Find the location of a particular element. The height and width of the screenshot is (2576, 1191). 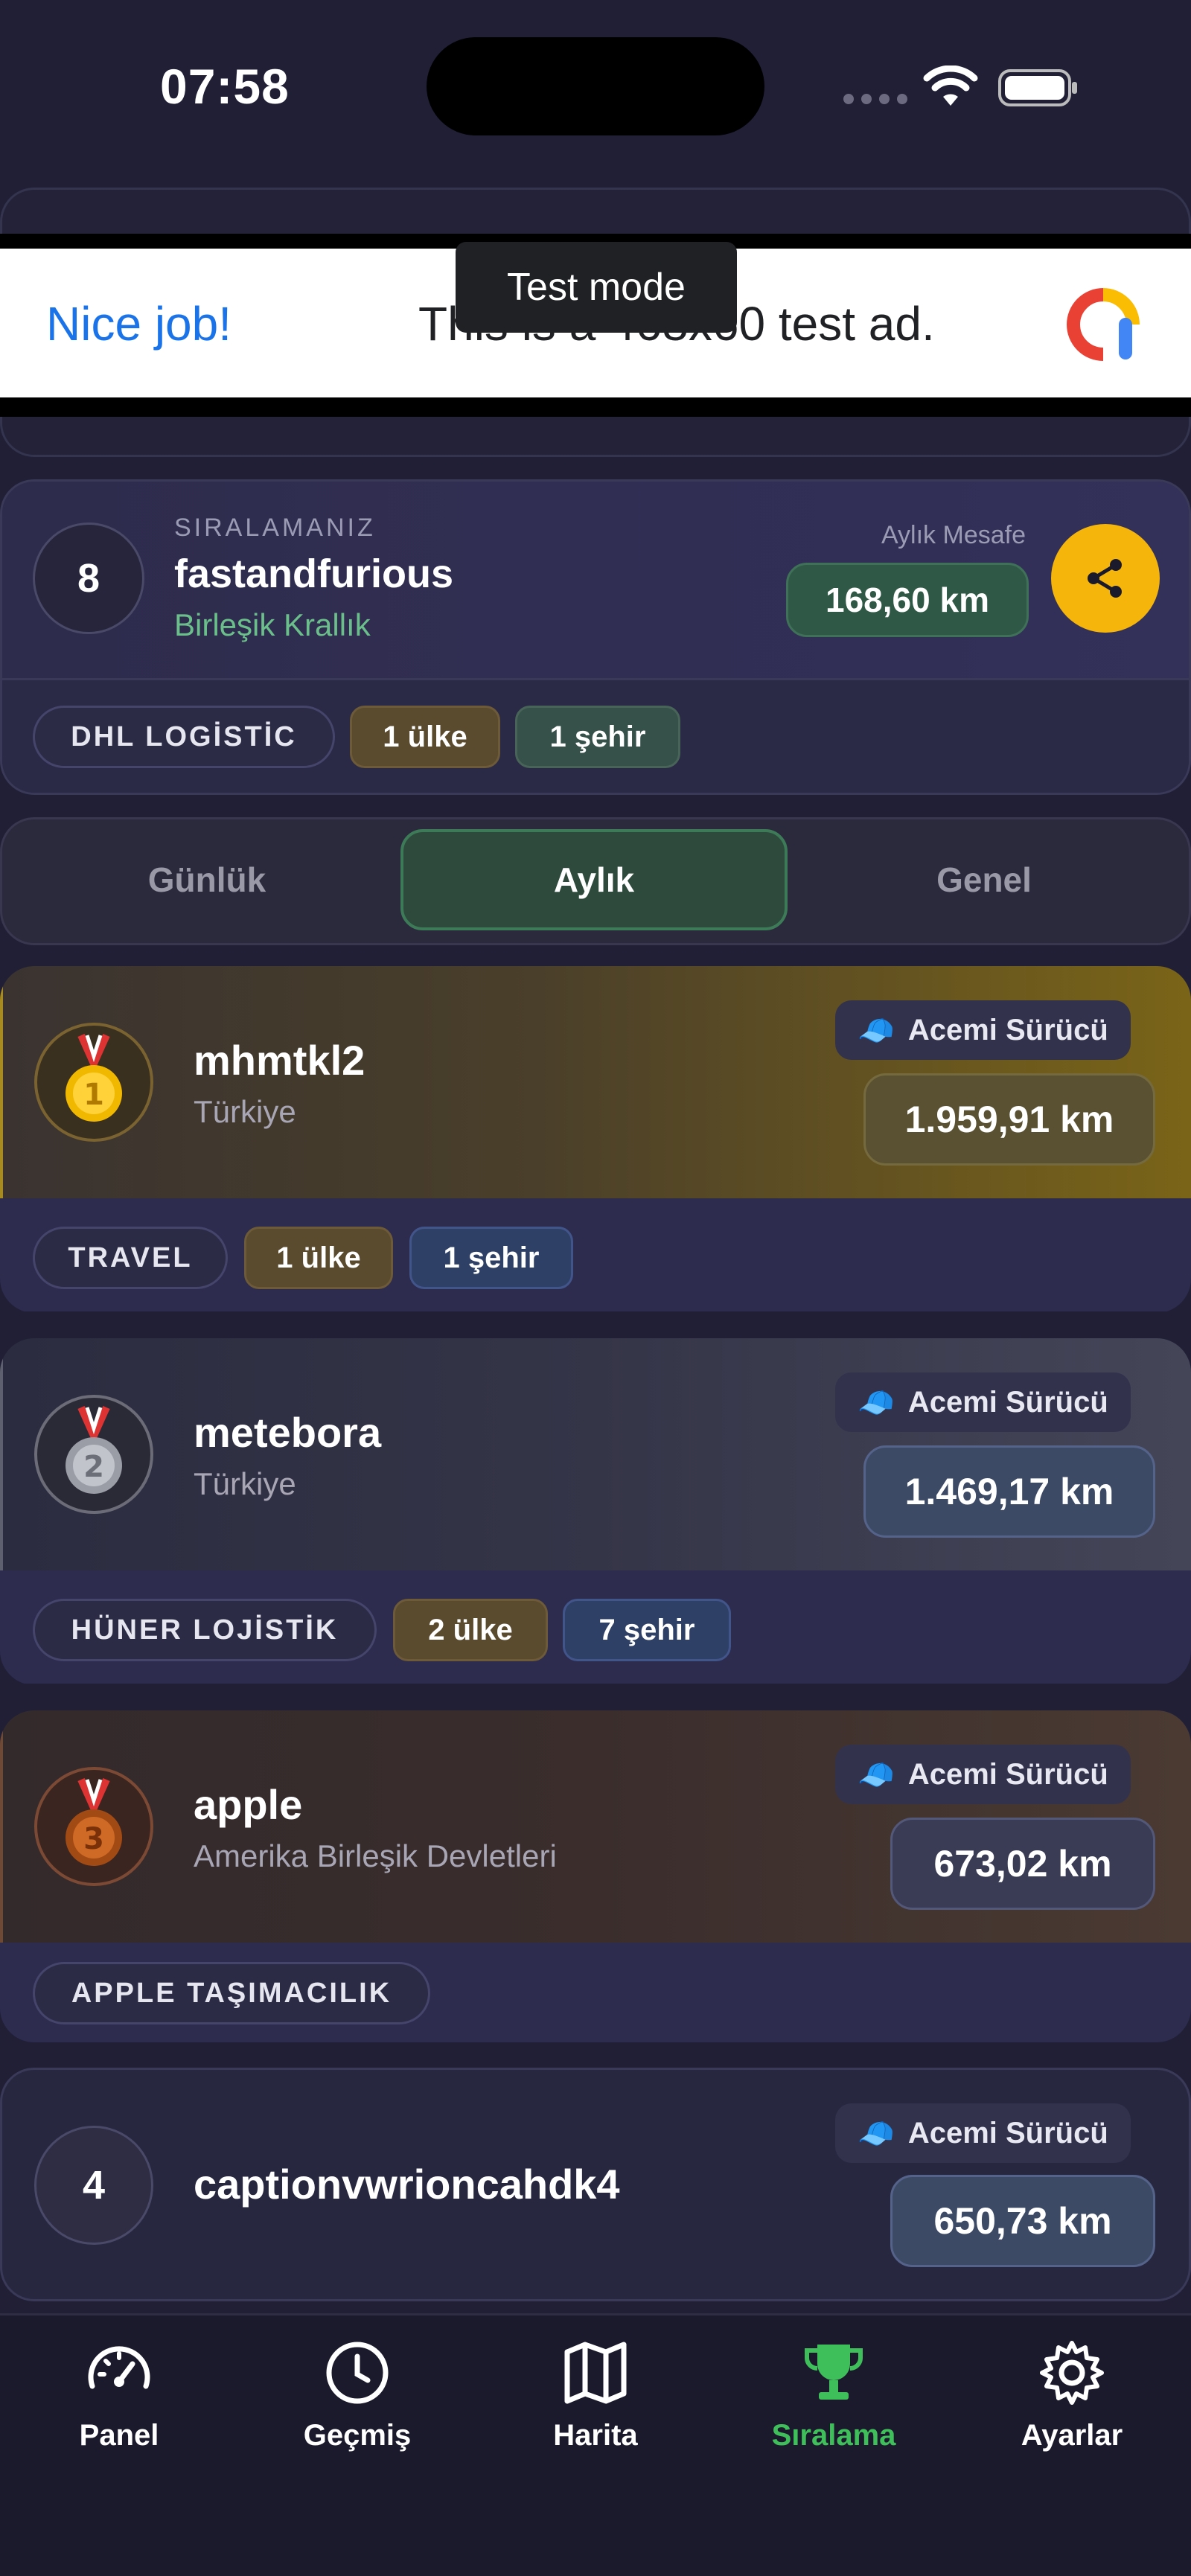

leader-username: mhmtkl2 is located at coordinates (279, 1060).